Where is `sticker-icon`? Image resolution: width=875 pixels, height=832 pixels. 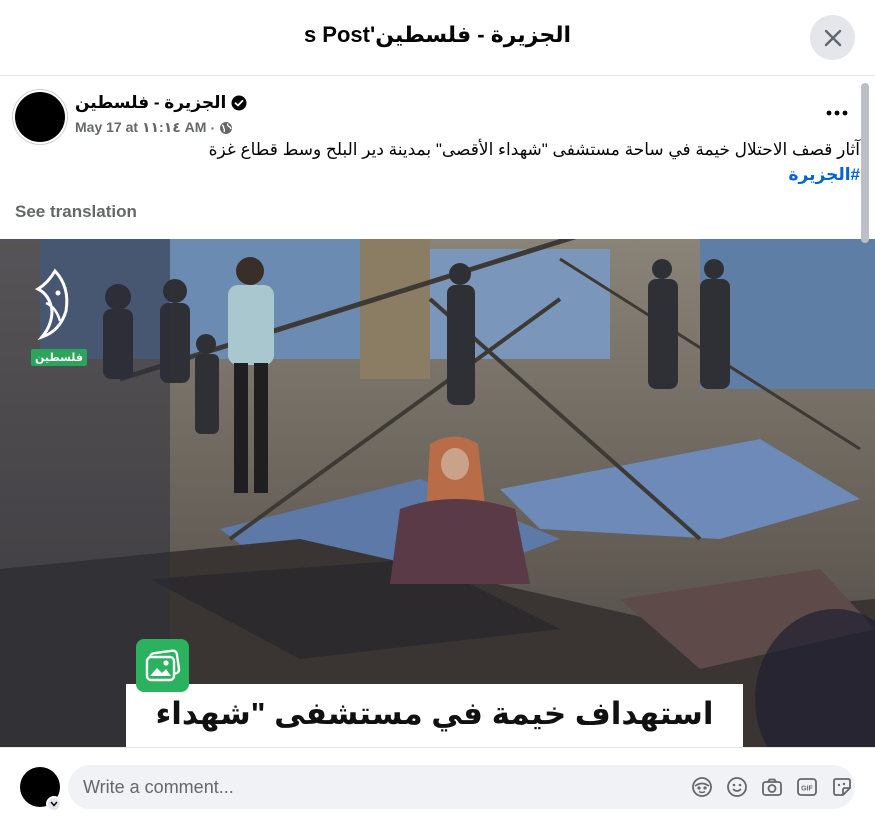 sticker-icon is located at coordinates (842, 787).